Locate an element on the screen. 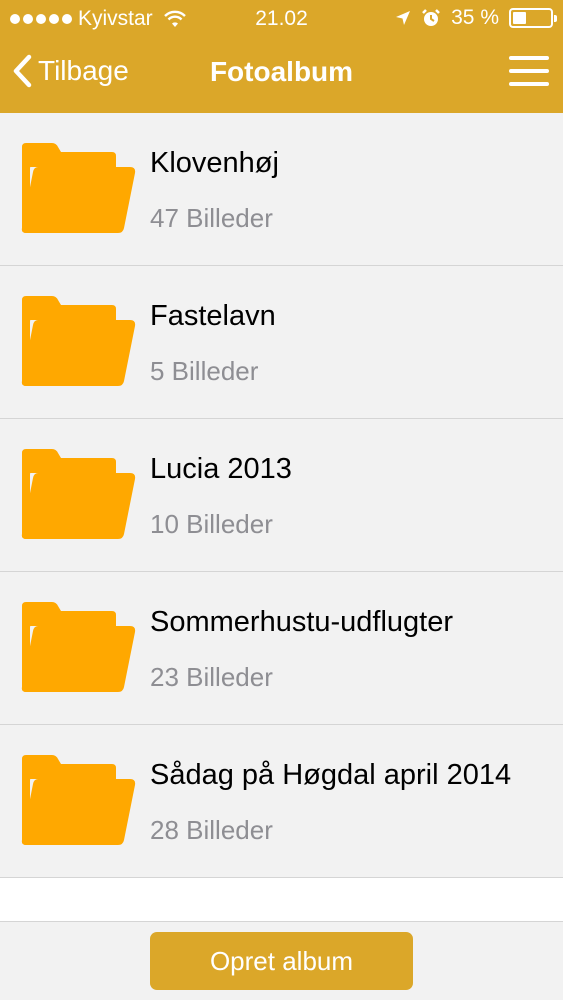 This screenshot has width=563, height=1000. navigation-bar: Tilbage Fotoalbum is located at coordinates (281, 74).